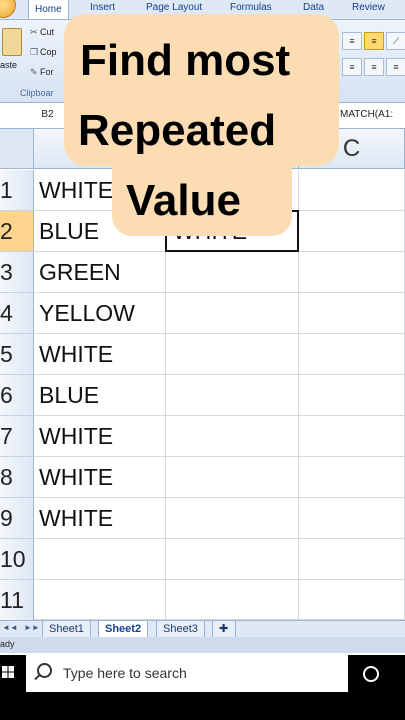 This screenshot has height=720, width=405. I want to click on cell-b11, so click(232, 600).